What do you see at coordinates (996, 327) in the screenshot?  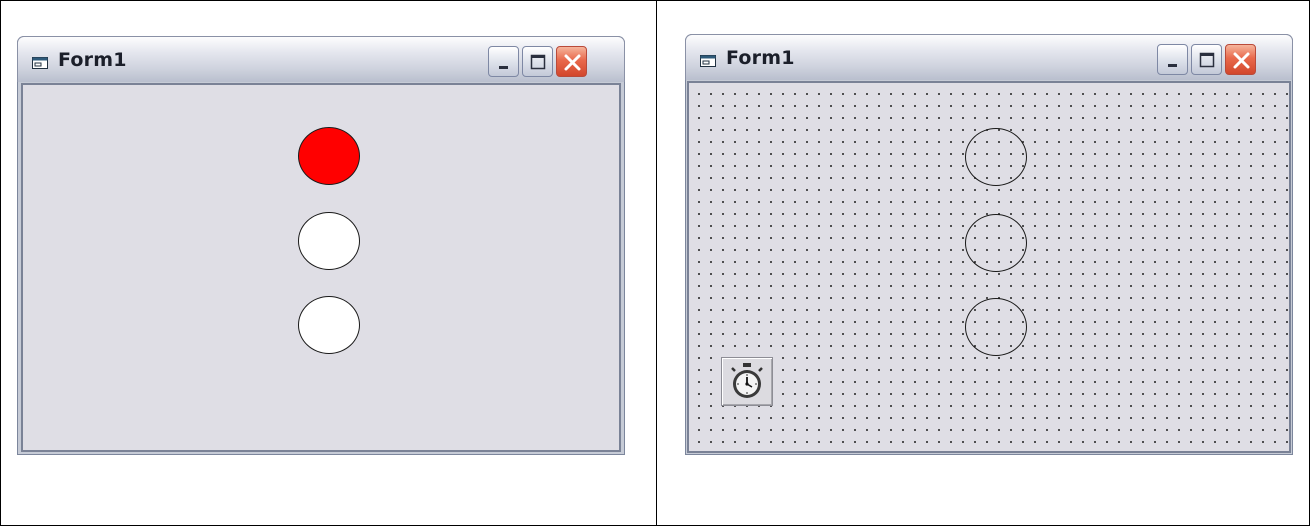 I see `bottom-lamp-outline` at bounding box center [996, 327].